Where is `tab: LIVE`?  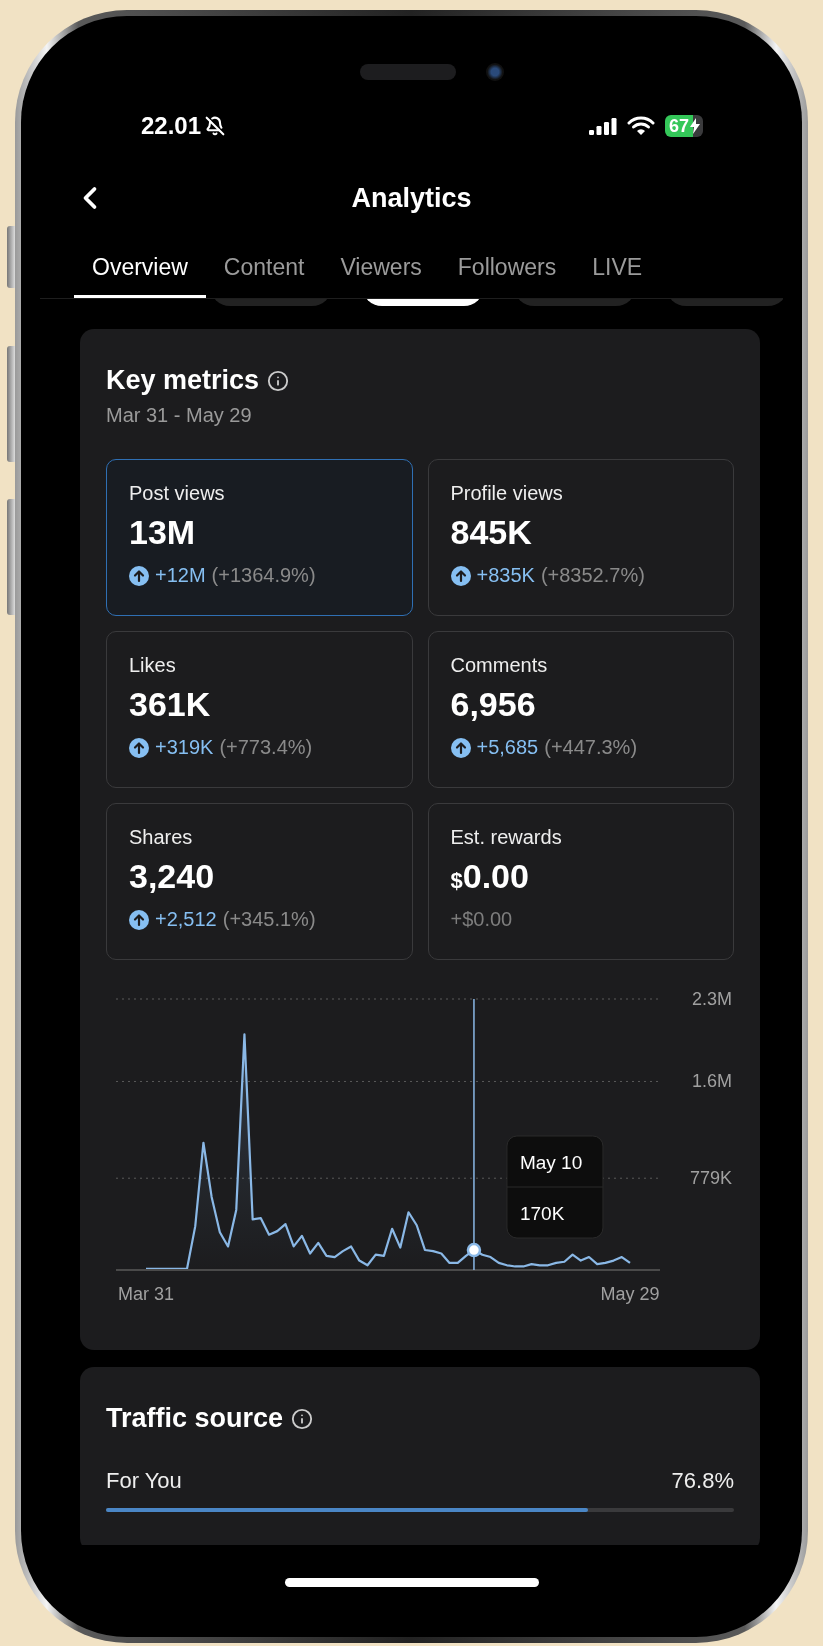 tab: LIVE is located at coordinates (617, 271).